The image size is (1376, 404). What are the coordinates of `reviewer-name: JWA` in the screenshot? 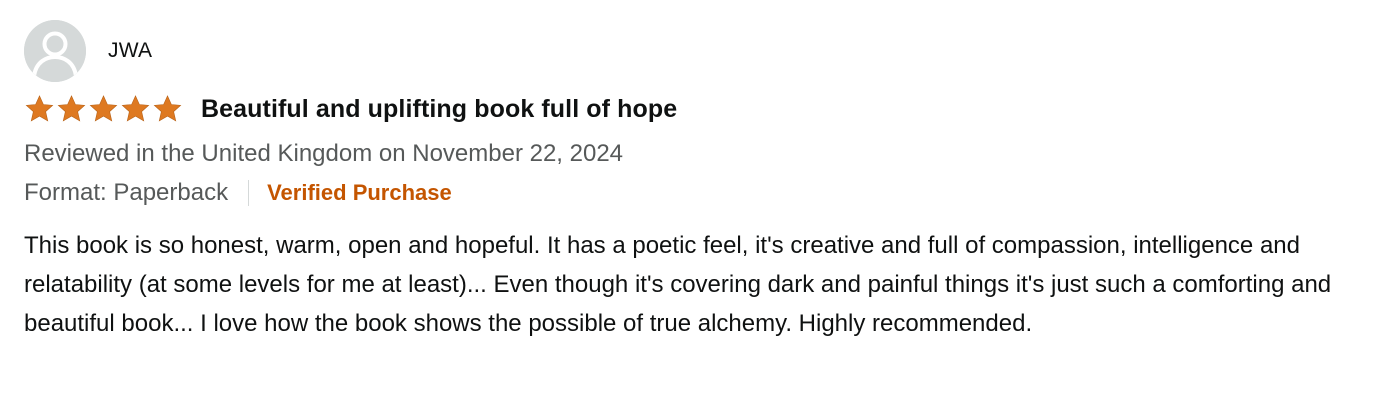 It's located at (130, 51).